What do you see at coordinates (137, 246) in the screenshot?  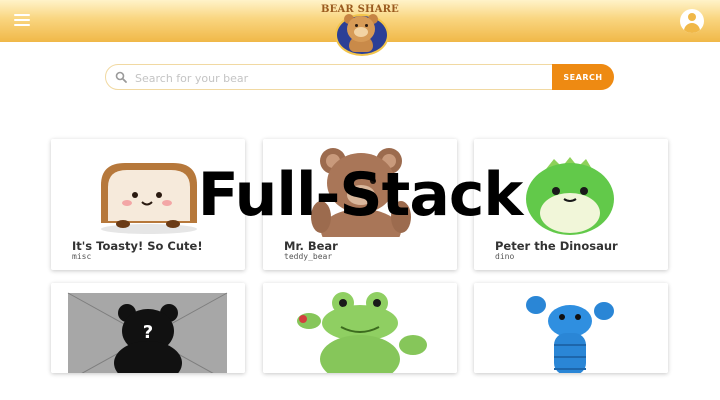 I see `card-title: It's Toasty! So Cute!` at bounding box center [137, 246].